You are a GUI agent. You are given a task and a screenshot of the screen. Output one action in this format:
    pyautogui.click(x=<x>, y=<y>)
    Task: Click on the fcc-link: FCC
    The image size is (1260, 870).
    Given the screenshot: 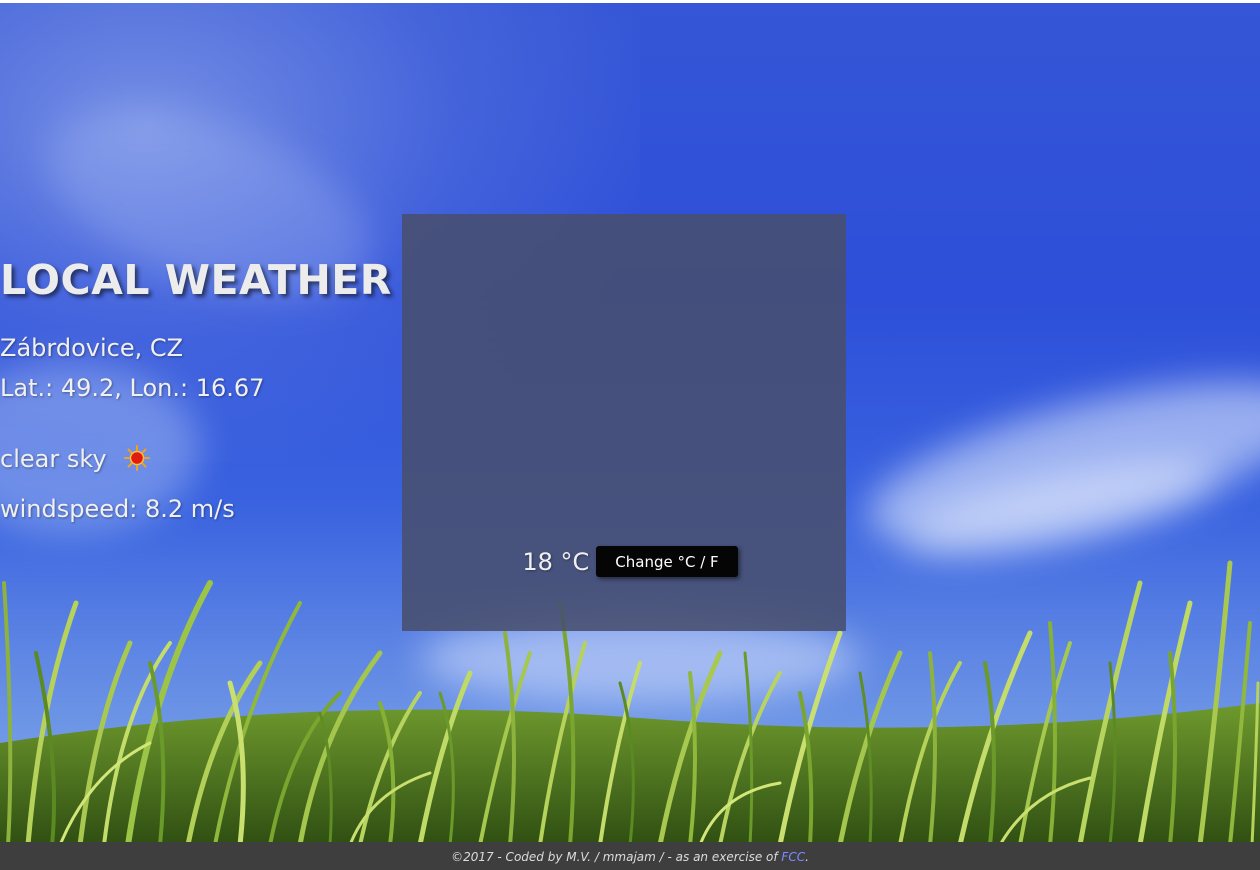 What is the action you would take?
    pyautogui.click(x=793, y=857)
    